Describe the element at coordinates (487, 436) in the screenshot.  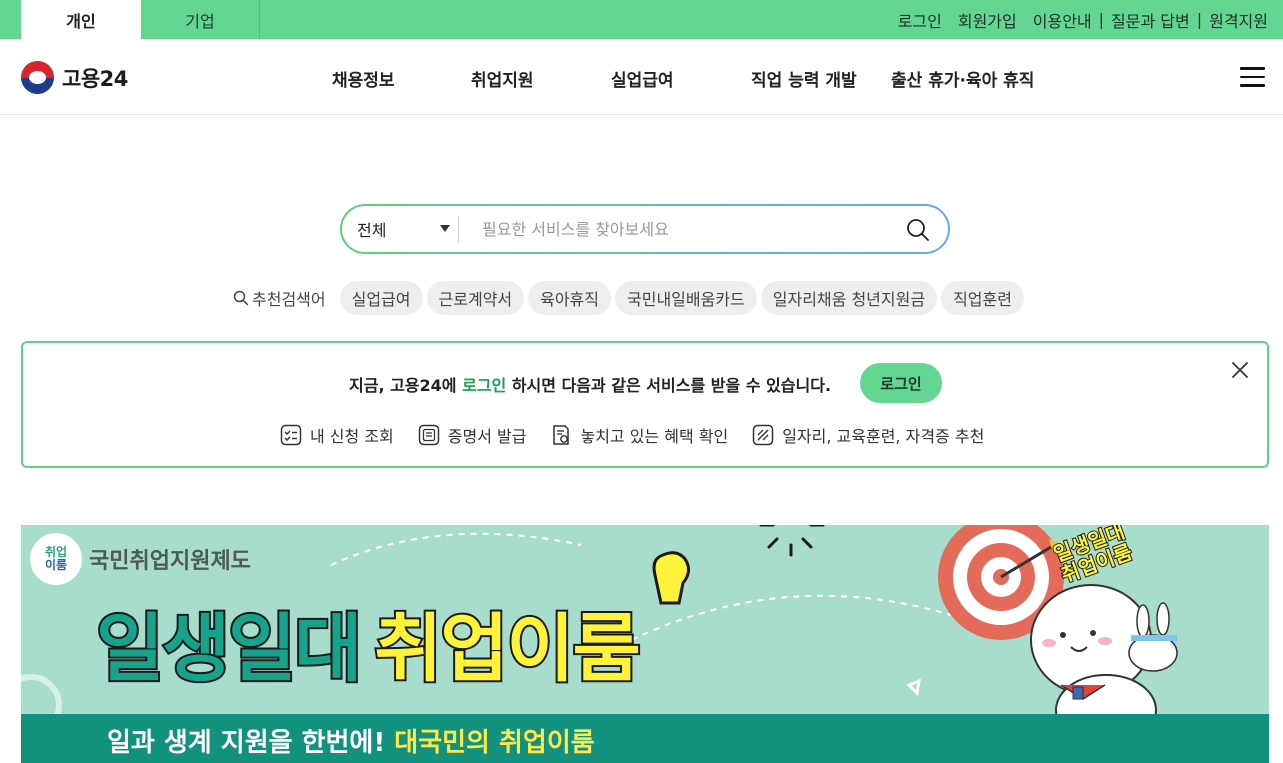
I see `service-label: 증명서 발급` at that location.